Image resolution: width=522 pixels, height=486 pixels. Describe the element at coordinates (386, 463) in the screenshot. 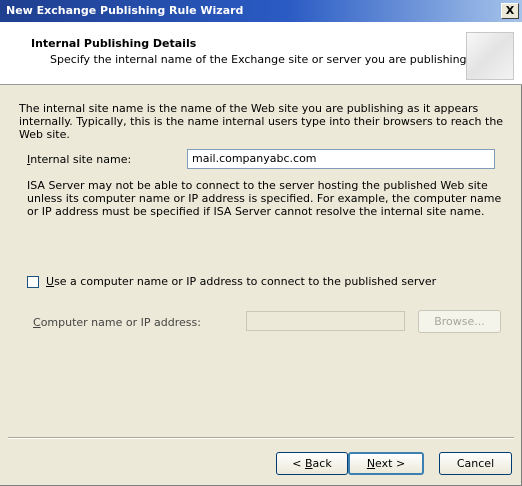

I see `next-button: Next >` at that location.